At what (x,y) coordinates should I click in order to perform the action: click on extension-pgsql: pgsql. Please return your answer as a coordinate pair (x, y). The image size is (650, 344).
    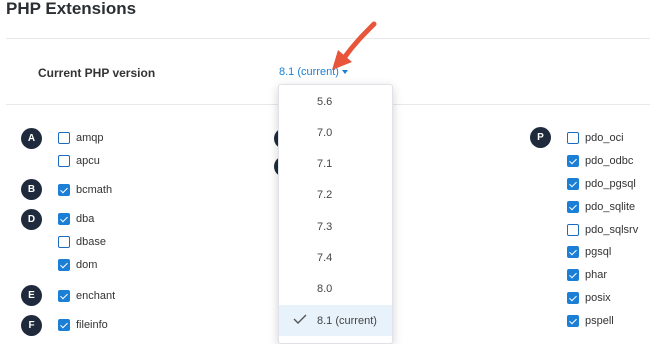
    Looking at the image, I should click on (589, 252).